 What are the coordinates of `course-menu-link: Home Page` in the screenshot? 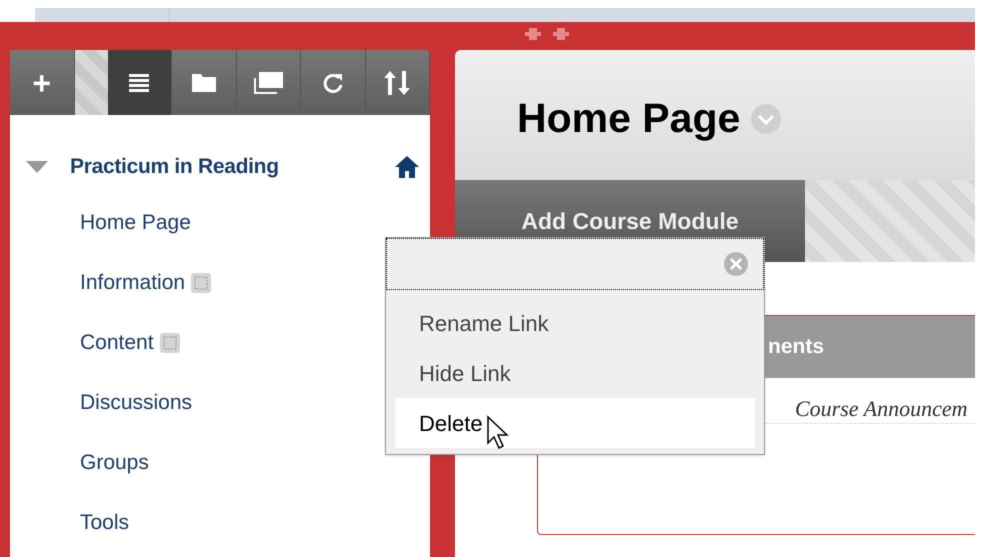 It's located at (135, 223).